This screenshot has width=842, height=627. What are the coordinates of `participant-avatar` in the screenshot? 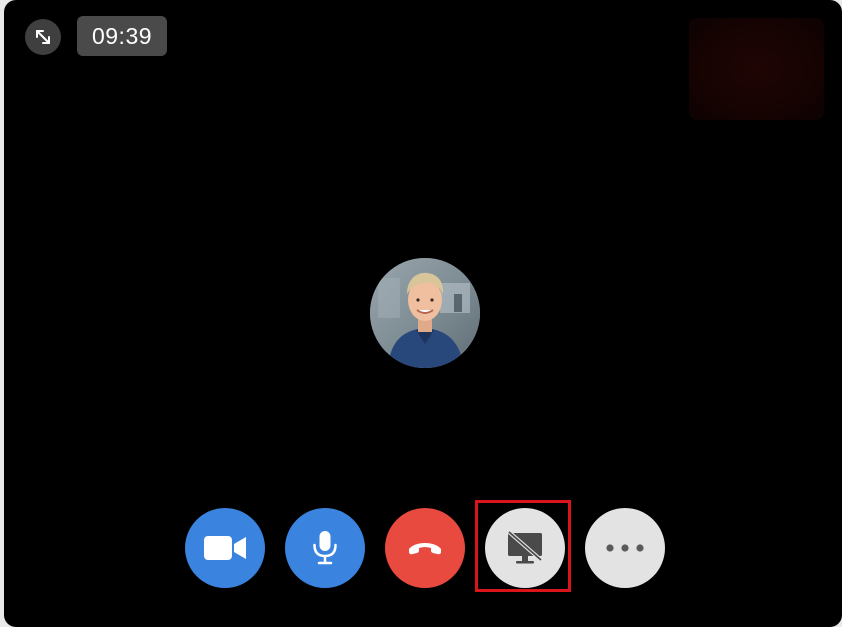 It's located at (425, 313).